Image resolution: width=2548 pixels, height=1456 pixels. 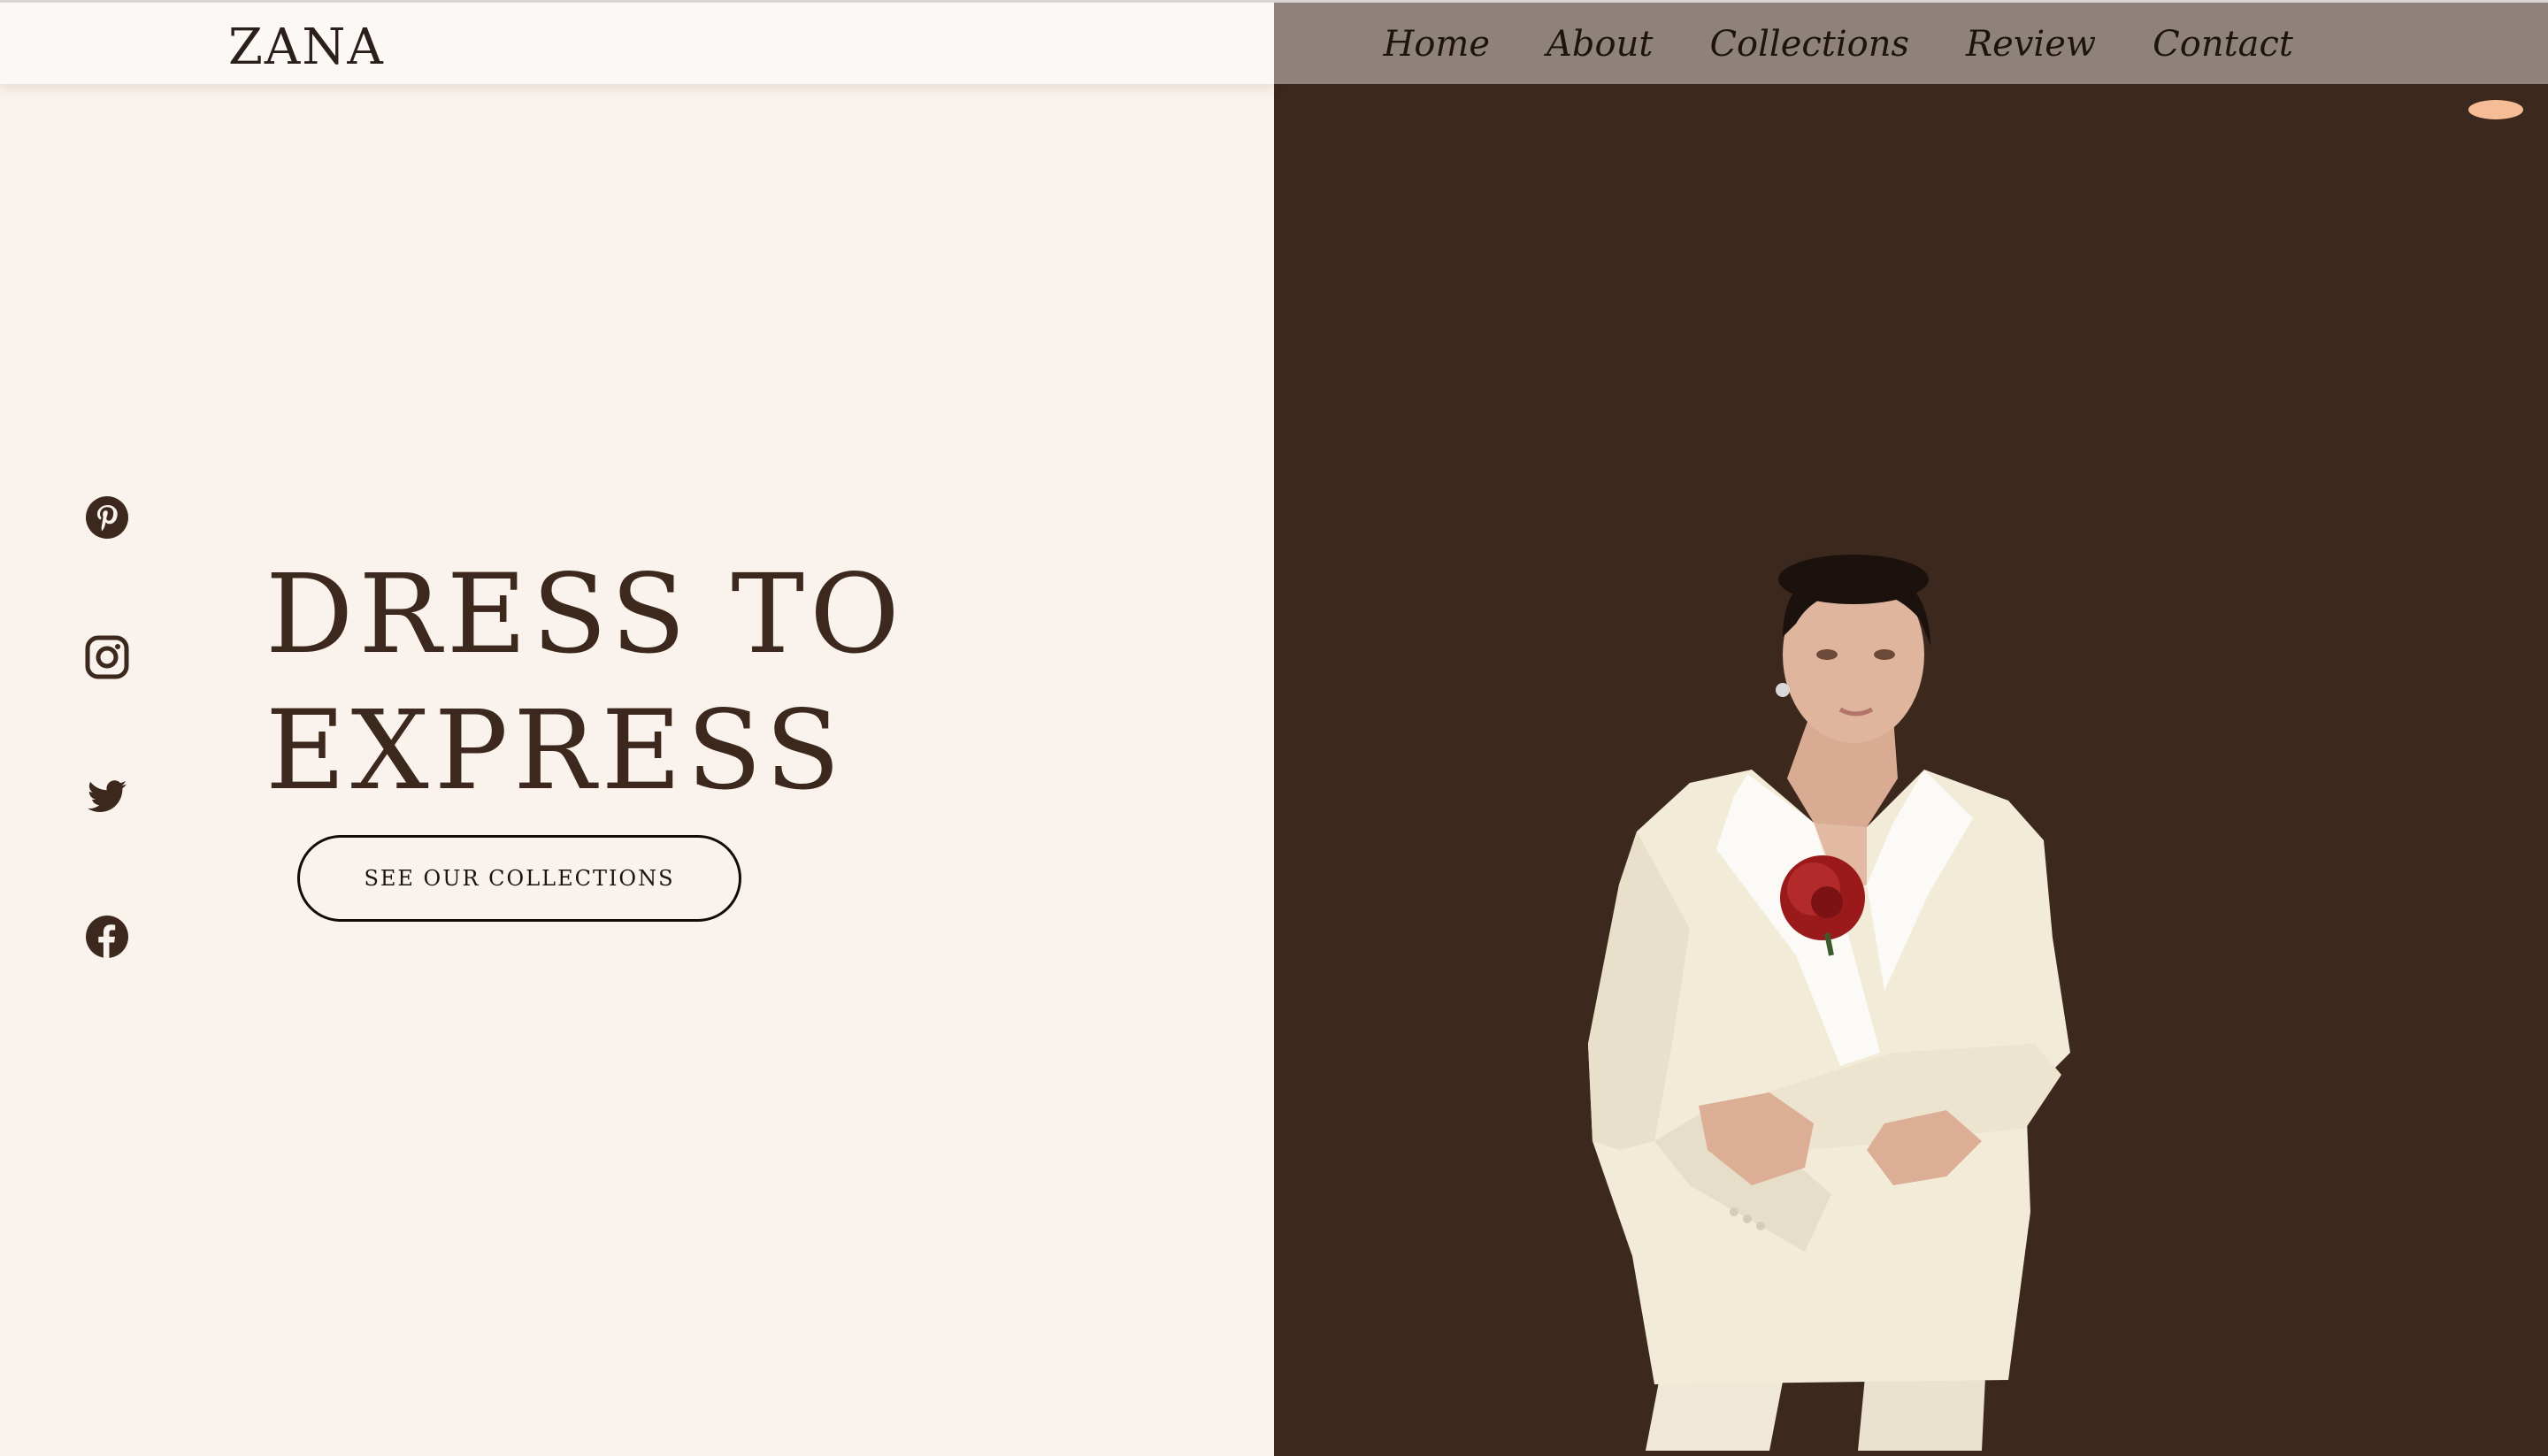 What do you see at coordinates (2223, 44) in the screenshot?
I see `nav-contact: Contact` at bounding box center [2223, 44].